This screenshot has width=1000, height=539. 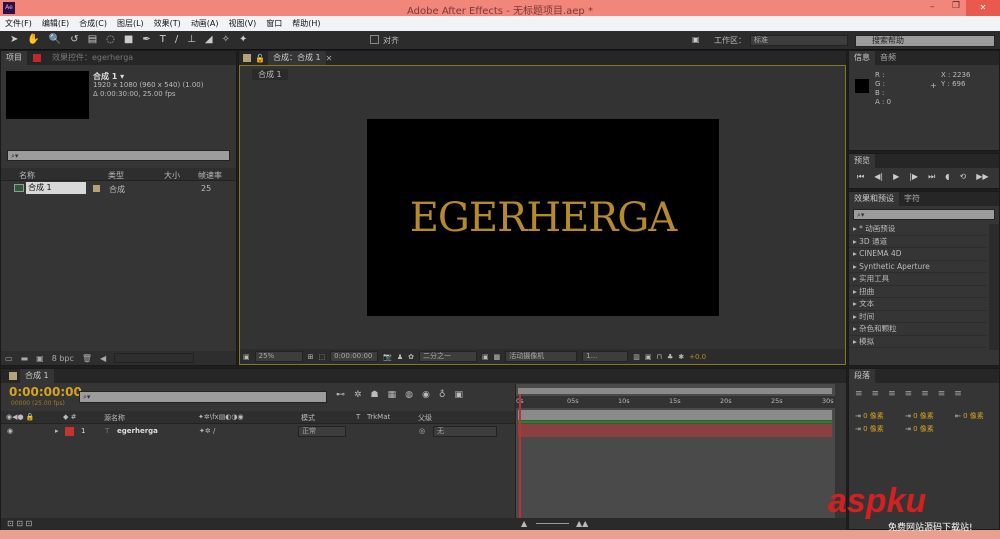 I want to click on timeline-icon: ⊓, so click(x=659, y=357).